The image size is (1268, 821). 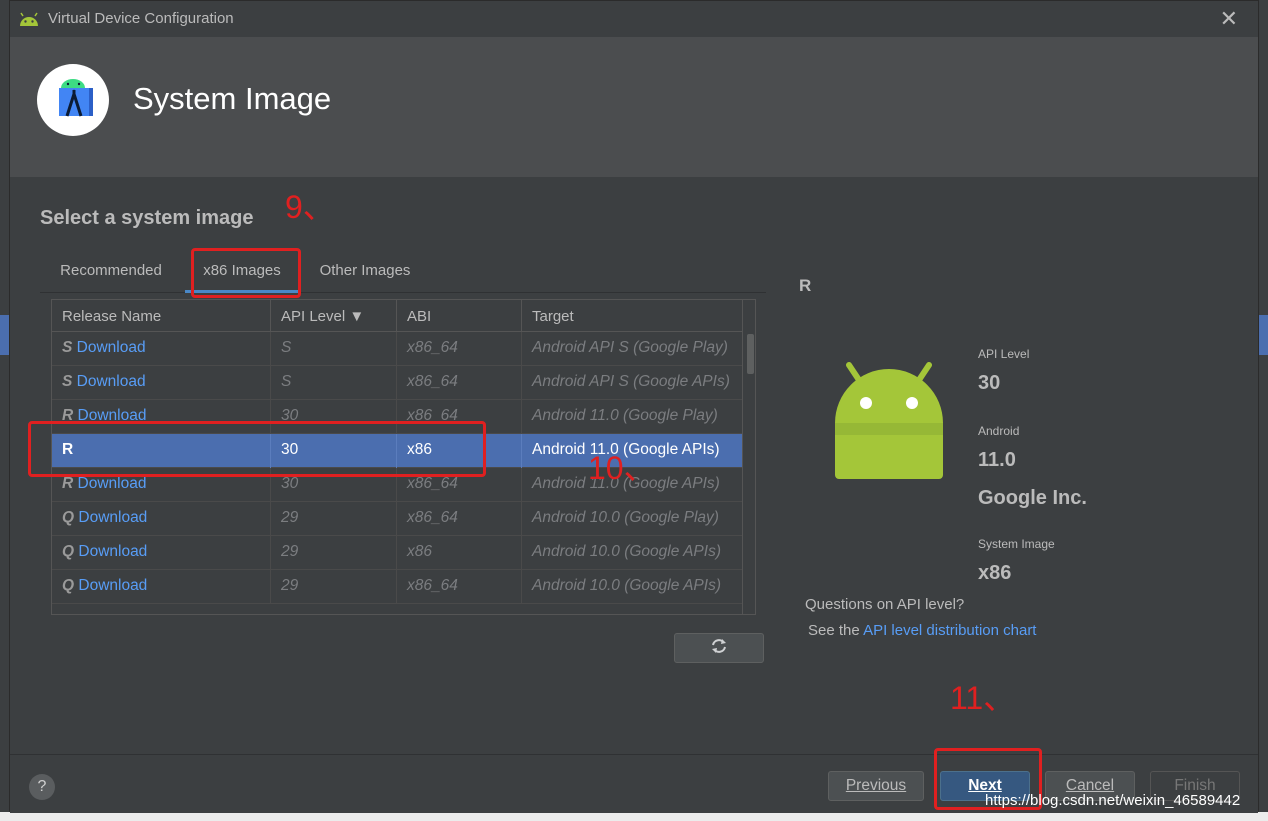 I want to click on release-letter: R, so click(x=68, y=483).